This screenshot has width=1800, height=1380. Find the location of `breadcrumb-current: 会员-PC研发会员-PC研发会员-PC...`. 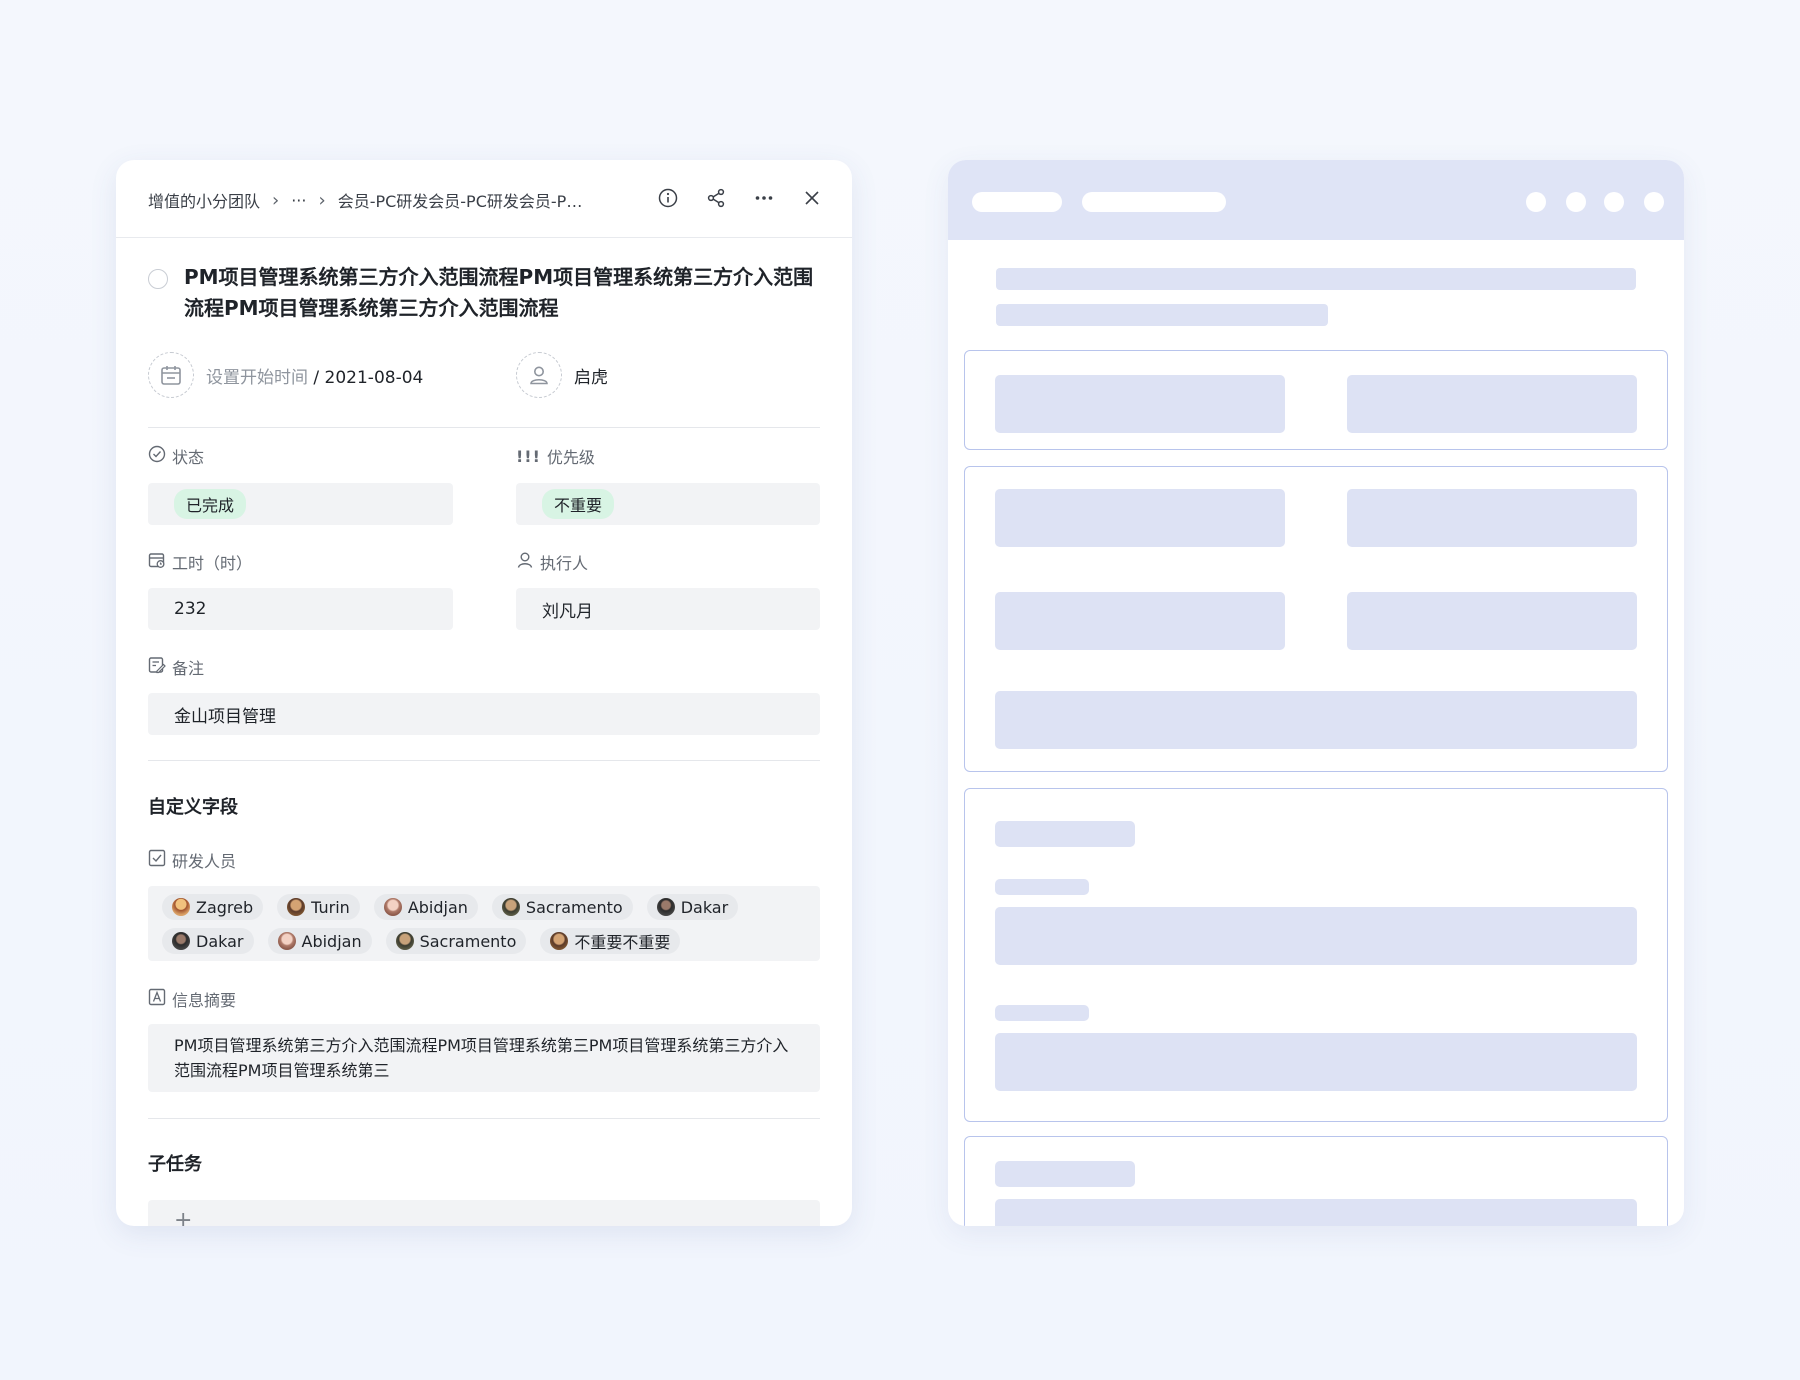

breadcrumb-current: 会员-PC研发会员-PC研发会员-PC... is located at coordinates (464, 200).